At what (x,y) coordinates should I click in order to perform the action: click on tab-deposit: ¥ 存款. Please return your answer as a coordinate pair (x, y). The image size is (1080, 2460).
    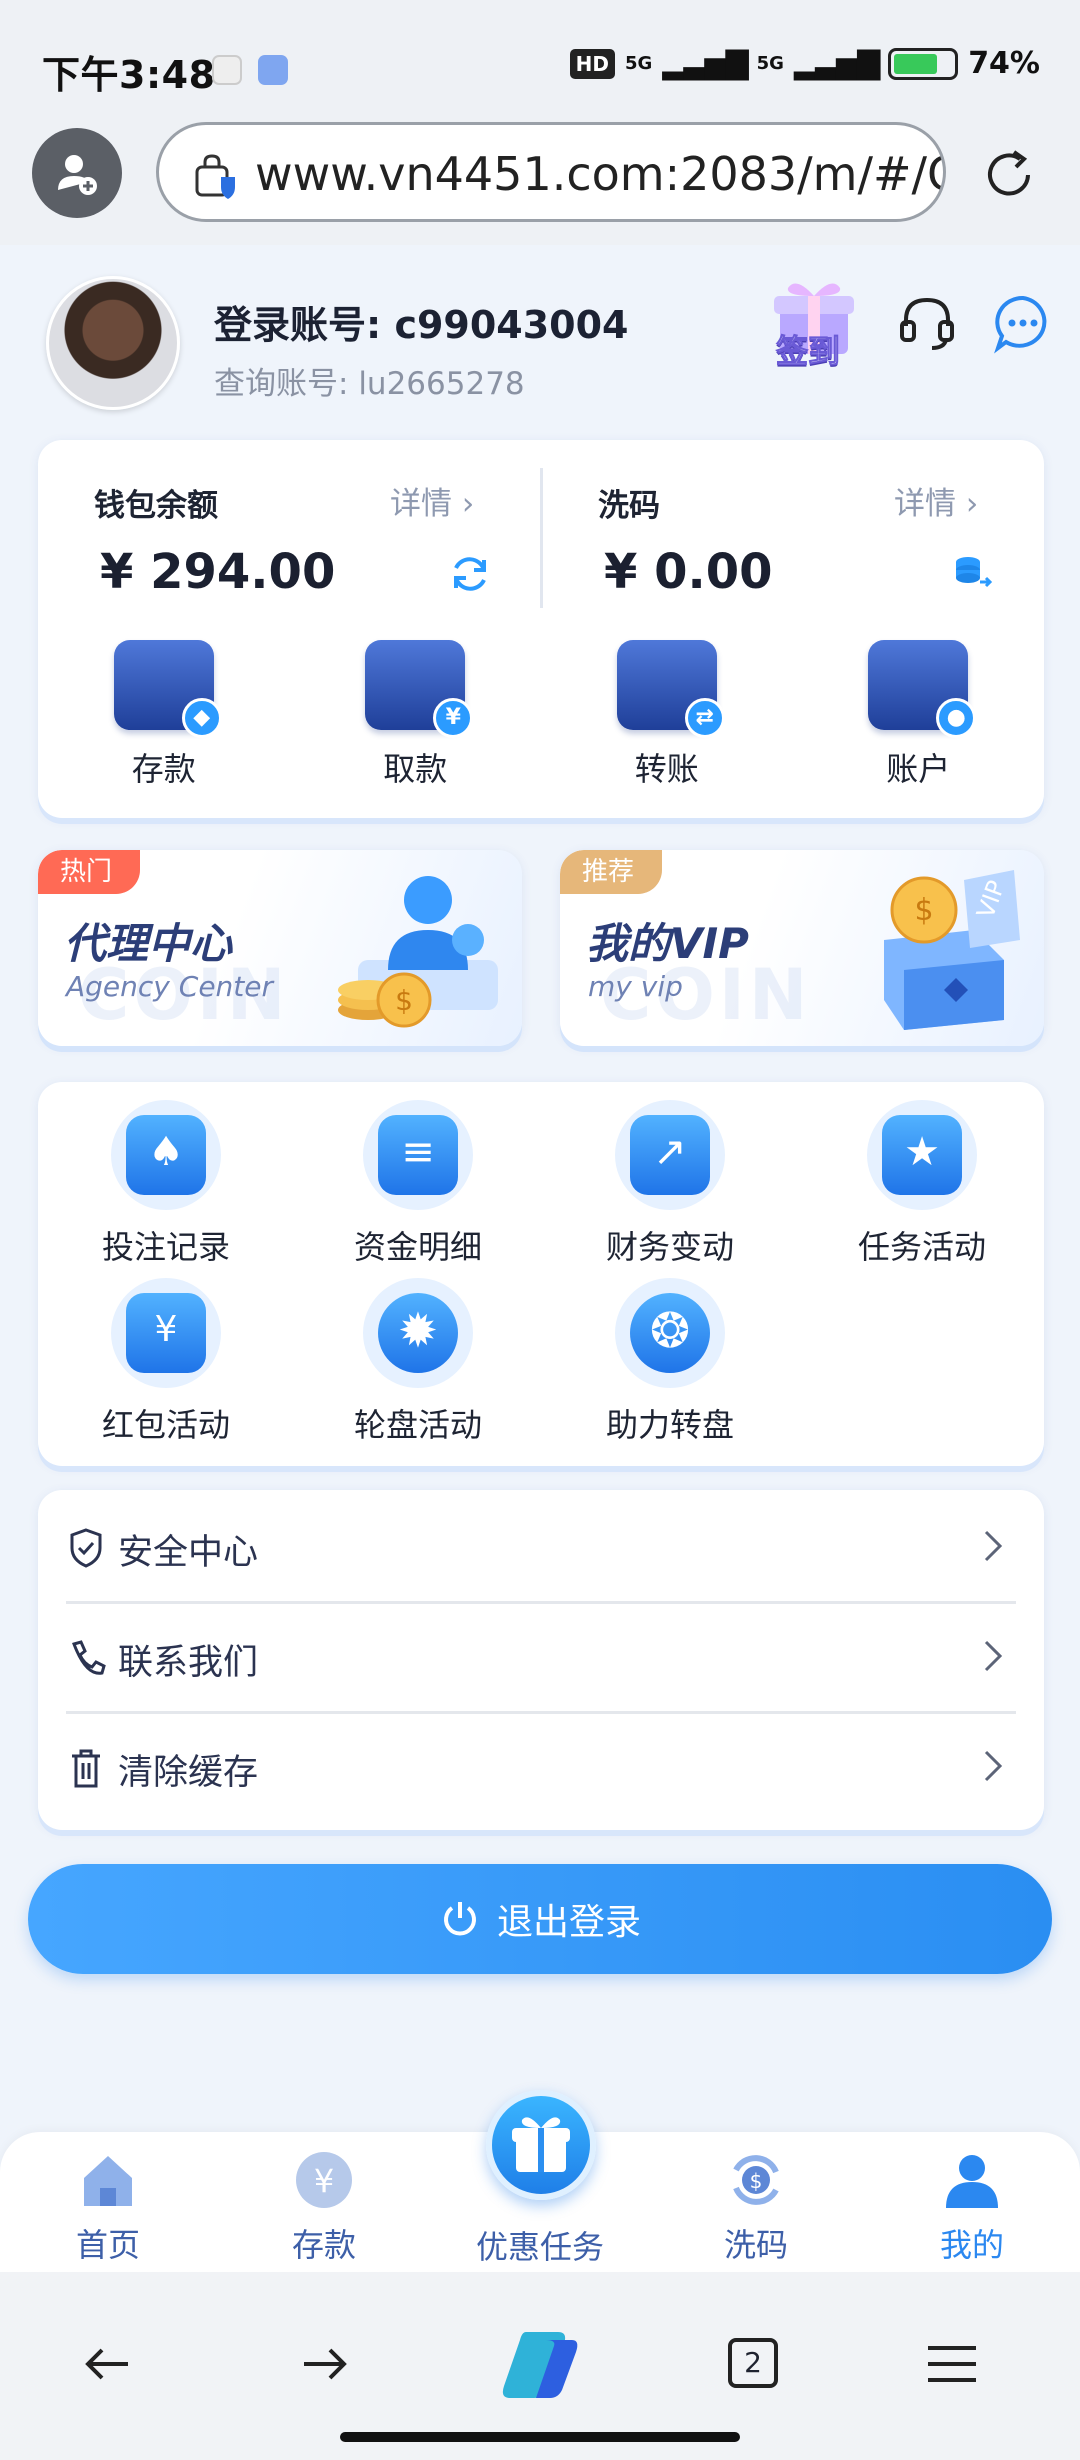
    Looking at the image, I should click on (324, 2207).